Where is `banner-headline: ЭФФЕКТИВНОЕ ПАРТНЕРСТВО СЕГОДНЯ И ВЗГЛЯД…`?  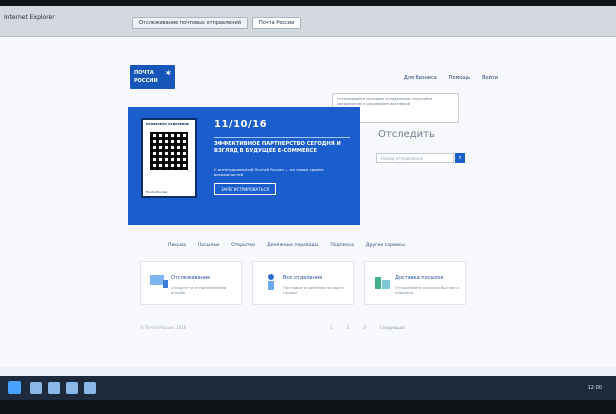
banner-headline: ЭФФЕКТИВНОЕ ПАРТНЕРСТВО СЕГОДНЯ И ВЗГЛЯД… is located at coordinates (277, 147).